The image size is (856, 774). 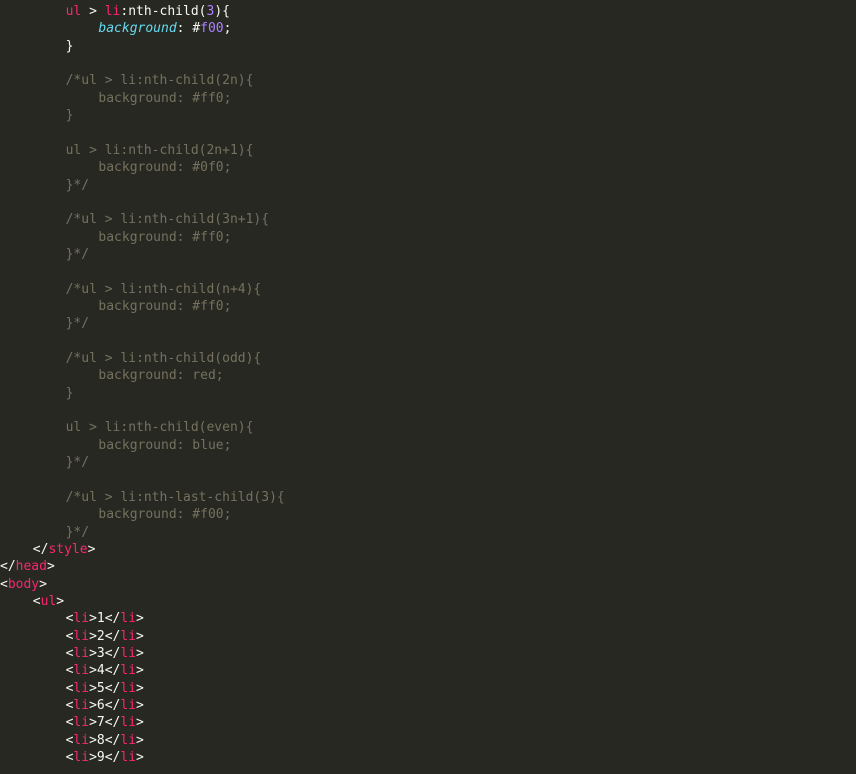 I want to click on code-line: ul > li:nth-child(2n+1){, so click(x=160, y=150).